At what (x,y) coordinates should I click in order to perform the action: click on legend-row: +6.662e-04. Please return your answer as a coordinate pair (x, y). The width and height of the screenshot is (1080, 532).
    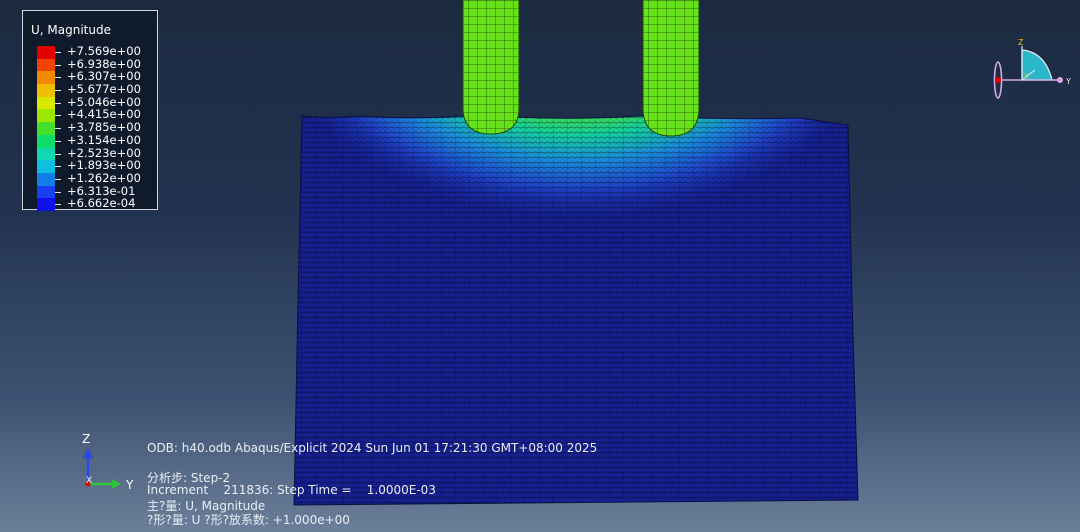
    Looking at the image, I should click on (96, 204).